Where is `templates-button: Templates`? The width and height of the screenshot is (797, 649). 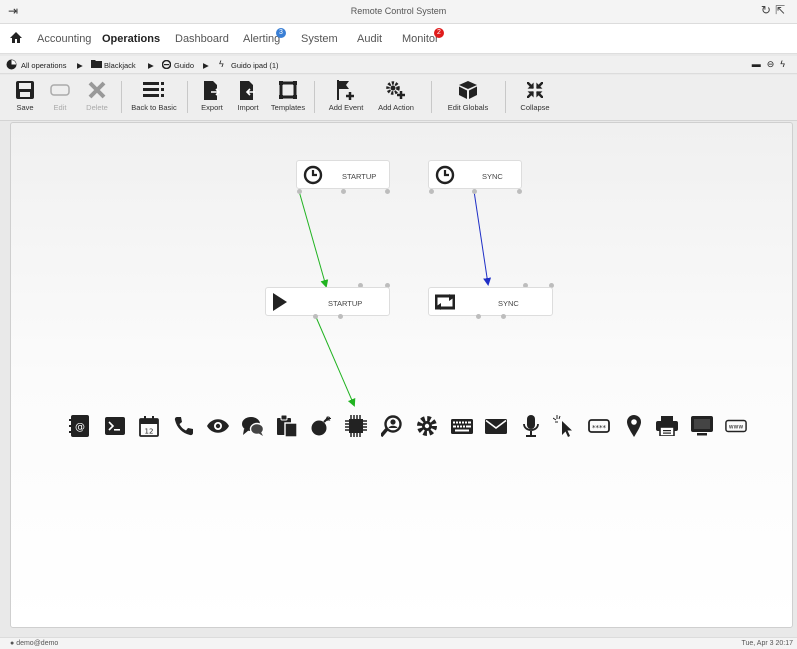
templates-button: Templates is located at coordinates (288, 95).